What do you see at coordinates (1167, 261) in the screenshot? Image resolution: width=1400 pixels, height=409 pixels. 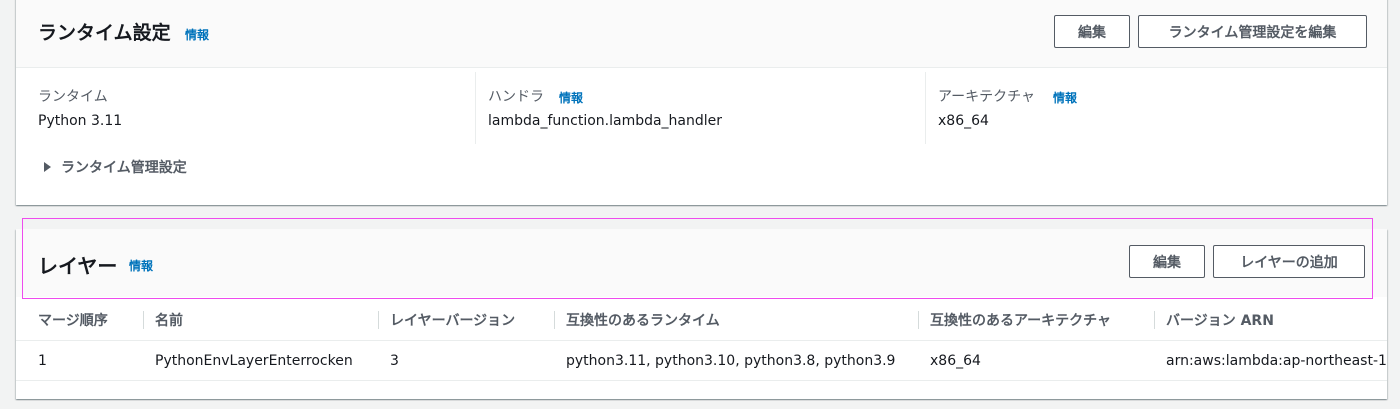 I see `layers-edit-button: 編集` at bounding box center [1167, 261].